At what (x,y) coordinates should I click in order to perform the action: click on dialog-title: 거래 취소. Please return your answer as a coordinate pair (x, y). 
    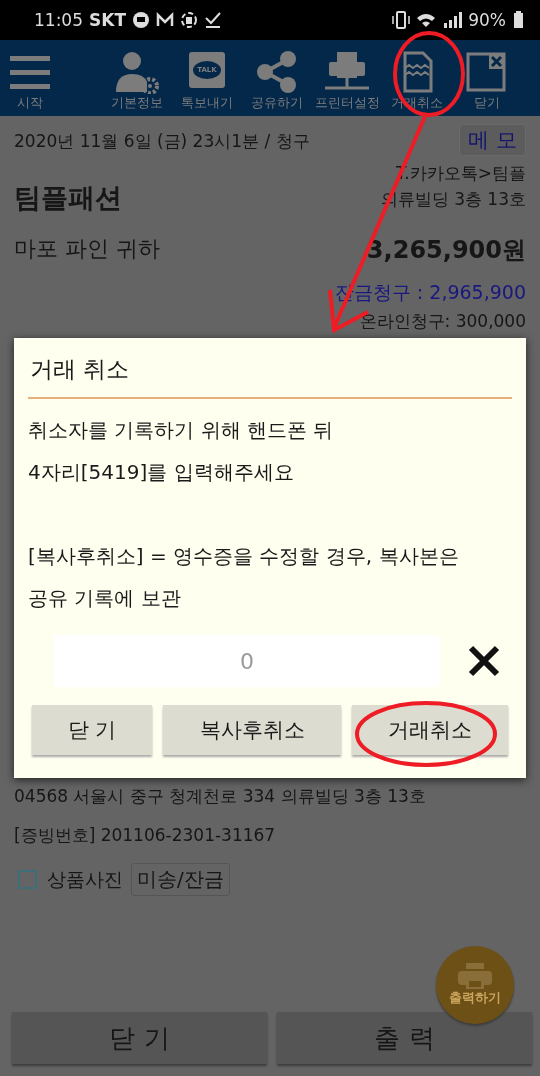
    Looking at the image, I should click on (270, 368).